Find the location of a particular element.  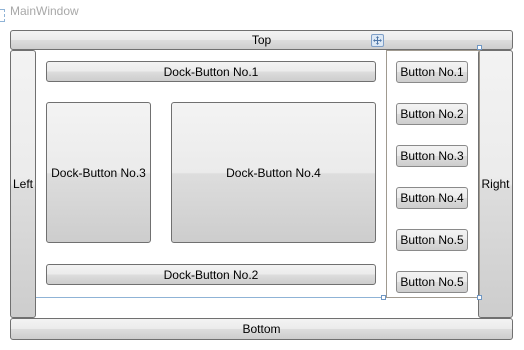

dock-button-2-label: Dock-Button No.2 is located at coordinates (211, 274).